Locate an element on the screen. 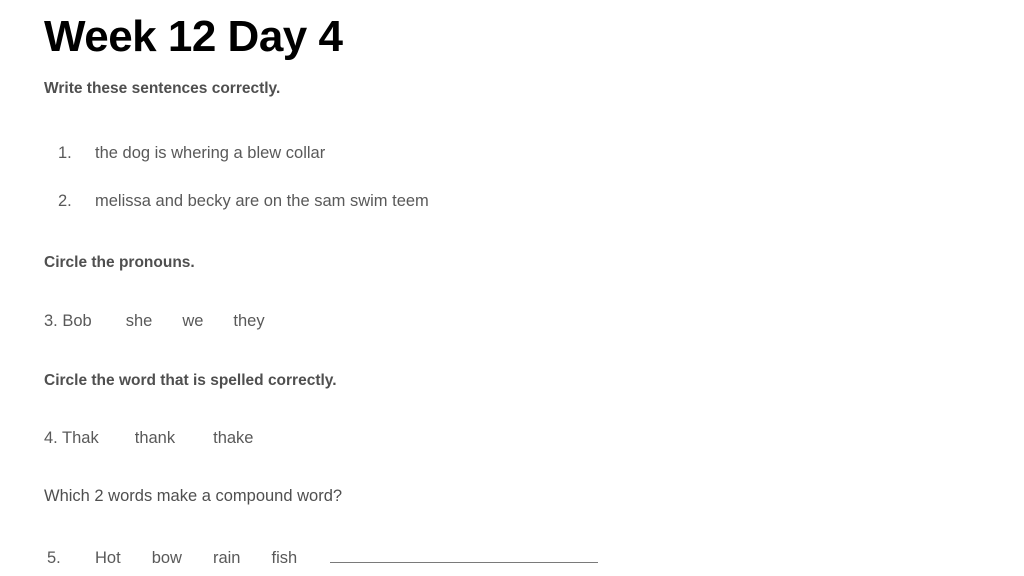 This screenshot has width=1024, height=576. question-4-option-thank: thank is located at coordinates (155, 439).